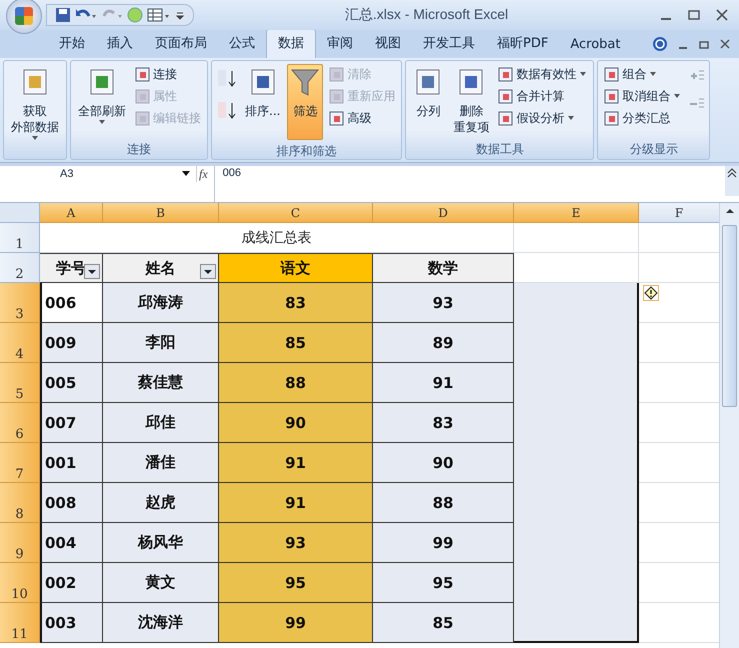 This screenshot has height=648, width=739. What do you see at coordinates (20, 543) in the screenshot?
I see `row-header: 9` at bounding box center [20, 543].